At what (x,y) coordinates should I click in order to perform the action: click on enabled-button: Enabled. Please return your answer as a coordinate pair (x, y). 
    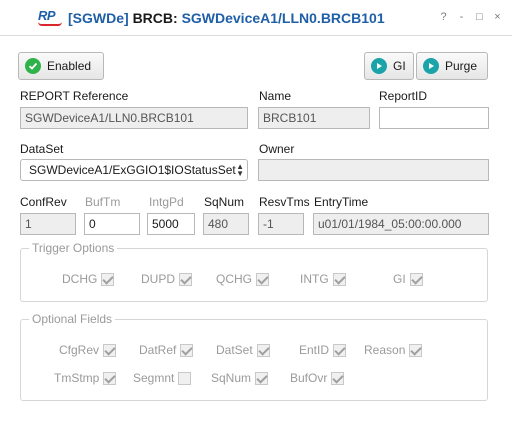
    Looking at the image, I should click on (61, 66).